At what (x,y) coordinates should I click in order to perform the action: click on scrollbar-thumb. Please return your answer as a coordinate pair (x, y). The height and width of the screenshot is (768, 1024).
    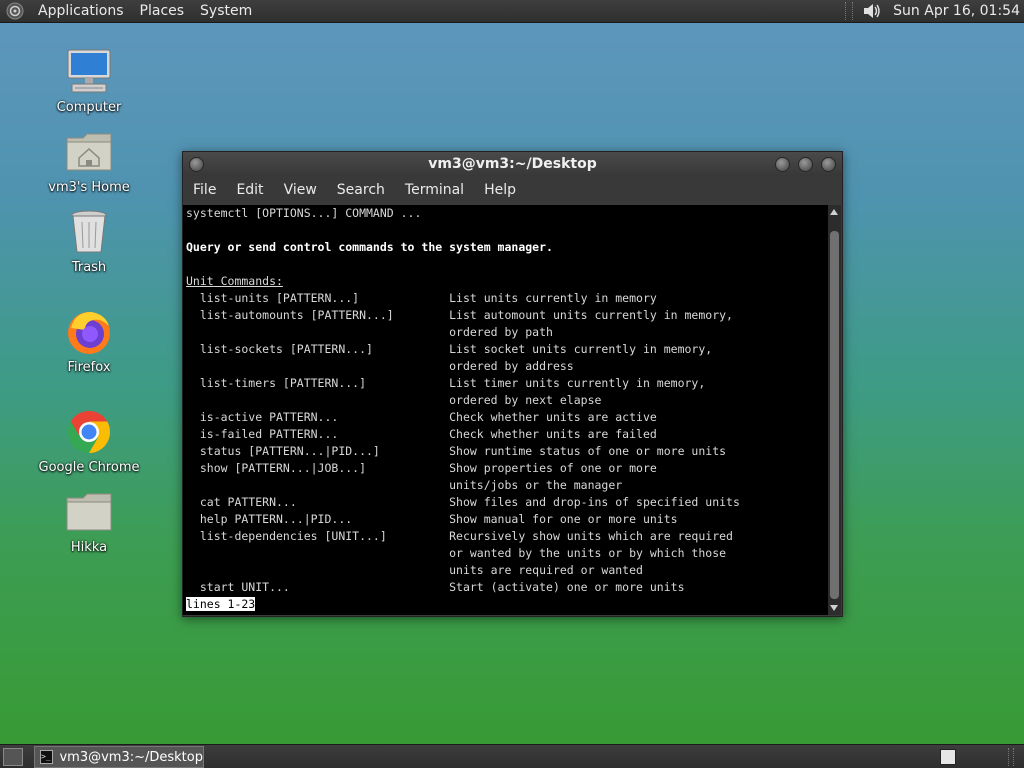
    Looking at the image, I should click on (834, 415).